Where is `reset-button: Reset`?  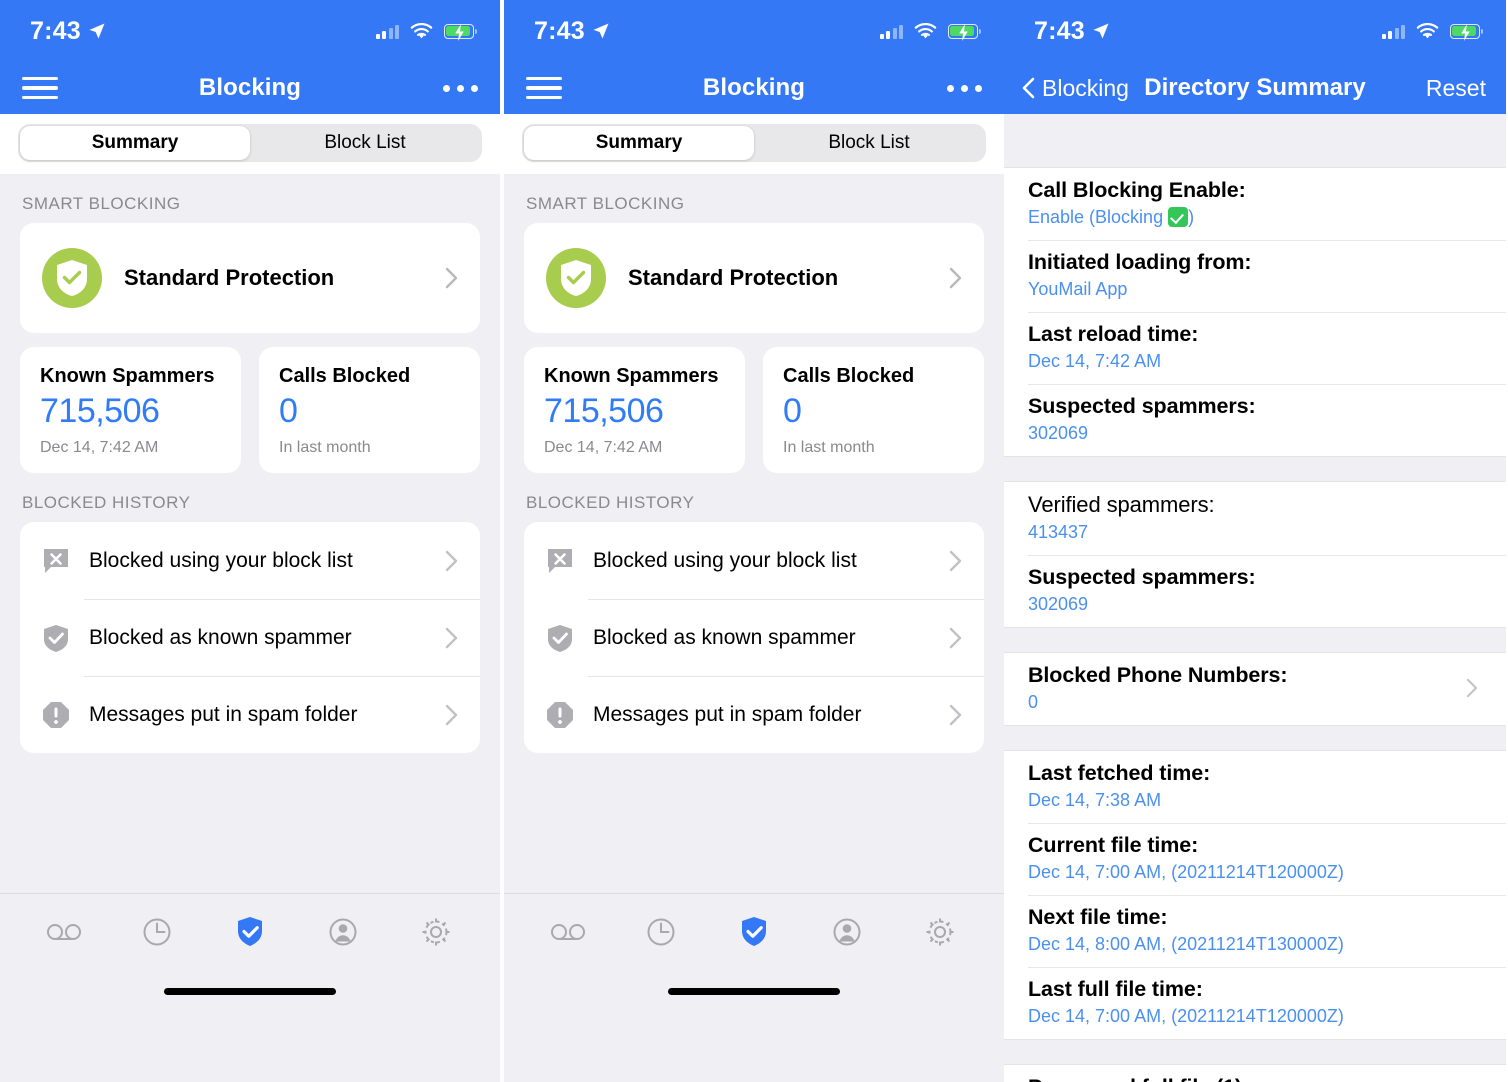
reset-button: Reset is located at coordinates (1456, 88).